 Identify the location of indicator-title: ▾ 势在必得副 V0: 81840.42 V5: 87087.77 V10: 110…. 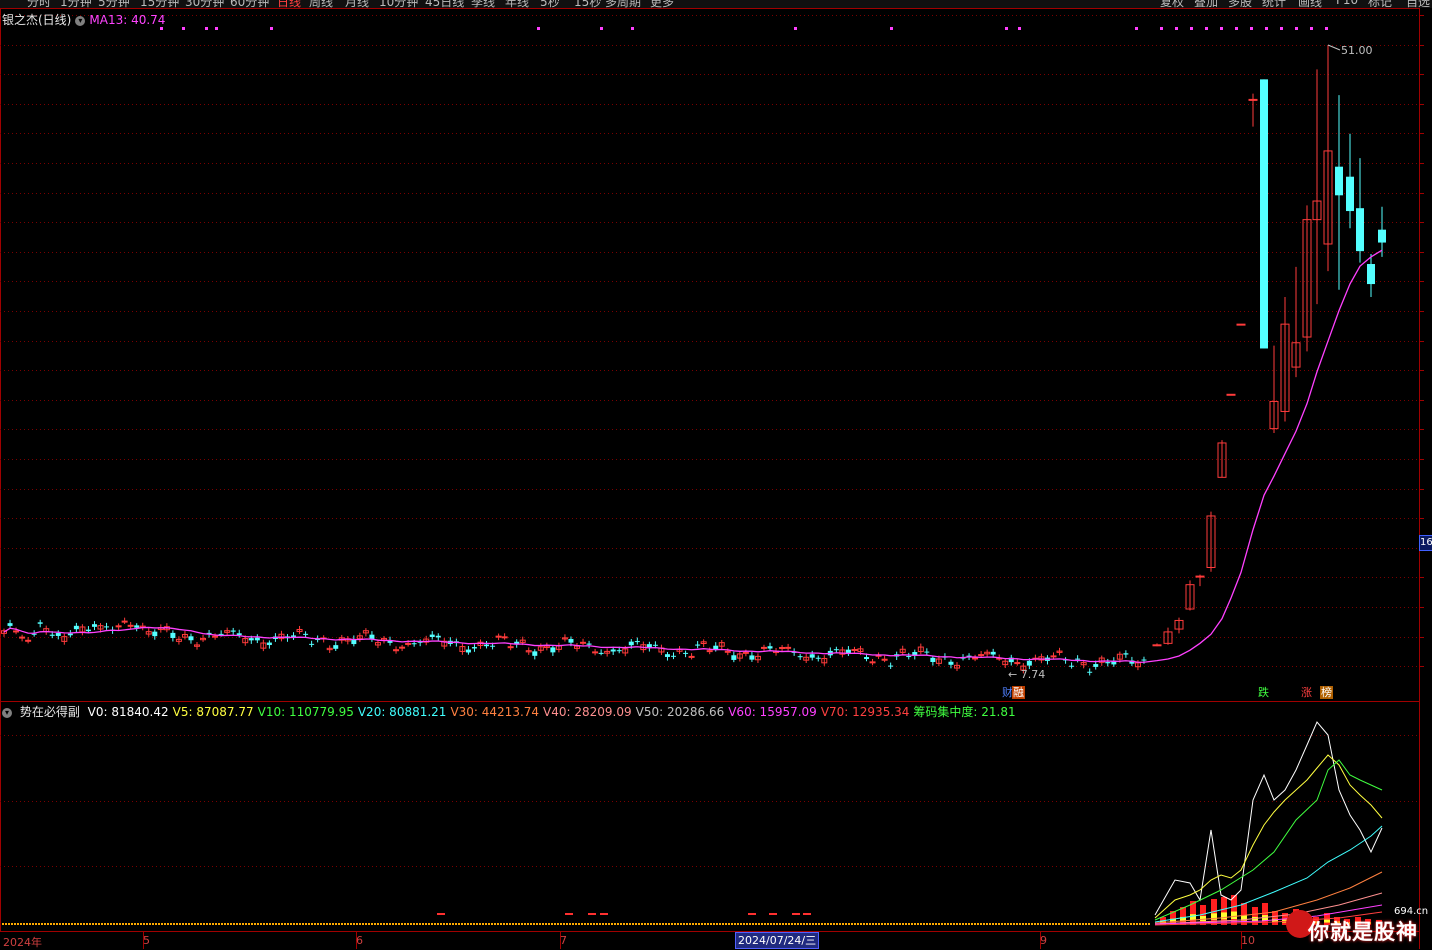
(513, 711).